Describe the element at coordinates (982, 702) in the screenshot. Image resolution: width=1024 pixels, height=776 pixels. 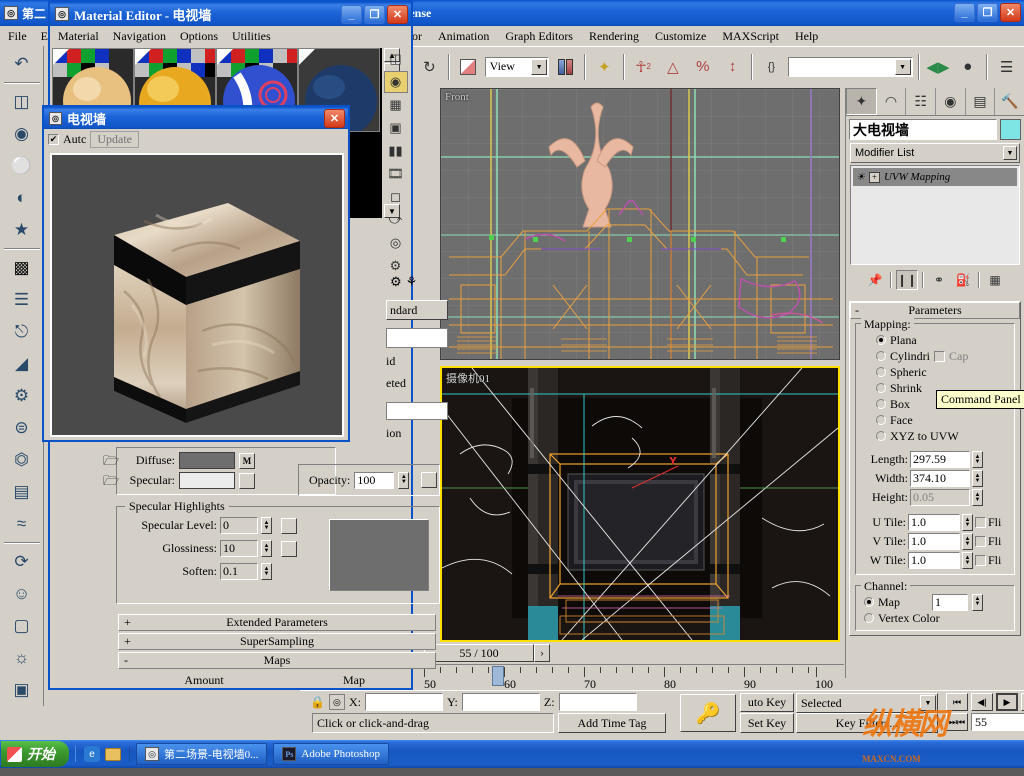
I see `previous-frame-icon: ◀|` at that location.